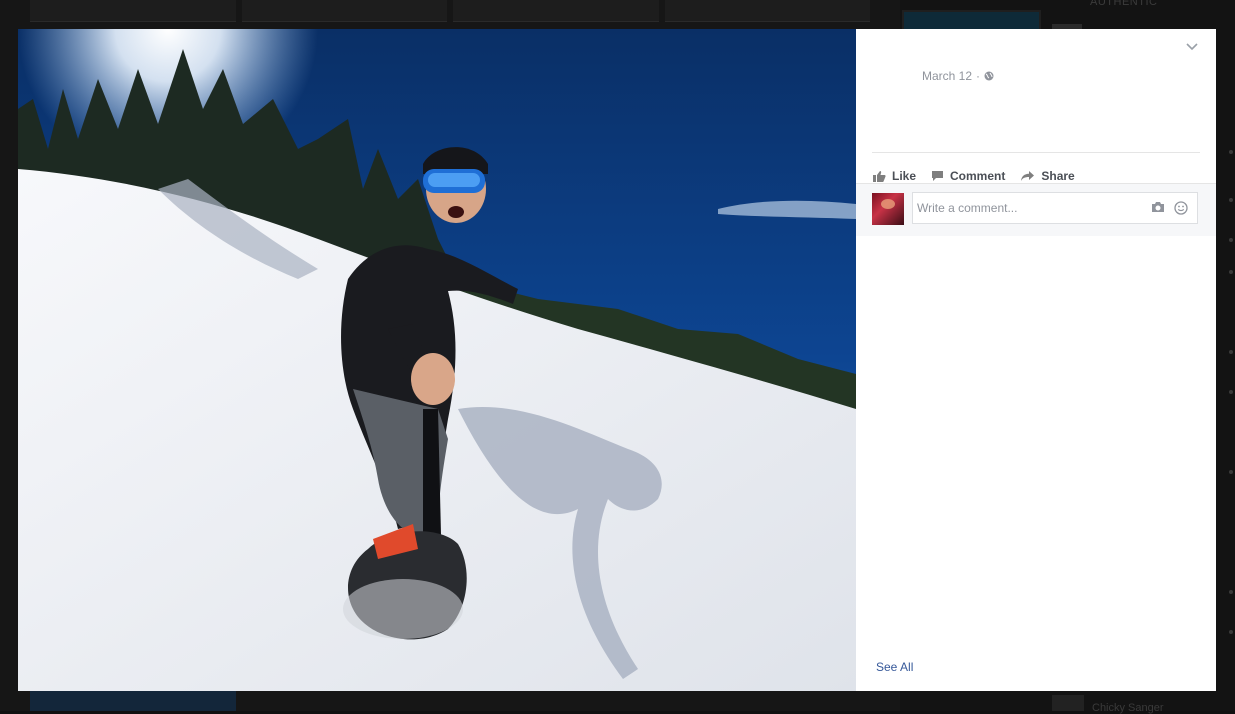  Describe the element at coordinates (904, 176) in the screenshot. I see `like-label: Like` at that location.